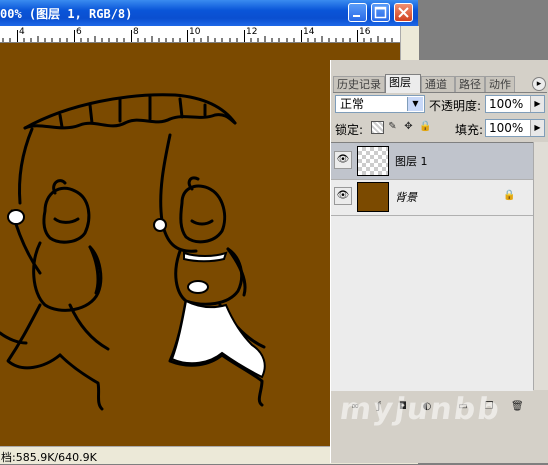  What do you see at coordinates (377, 127) in the screenshot?
I see `lock-transparency-icon` at bounding box center [377, 127].